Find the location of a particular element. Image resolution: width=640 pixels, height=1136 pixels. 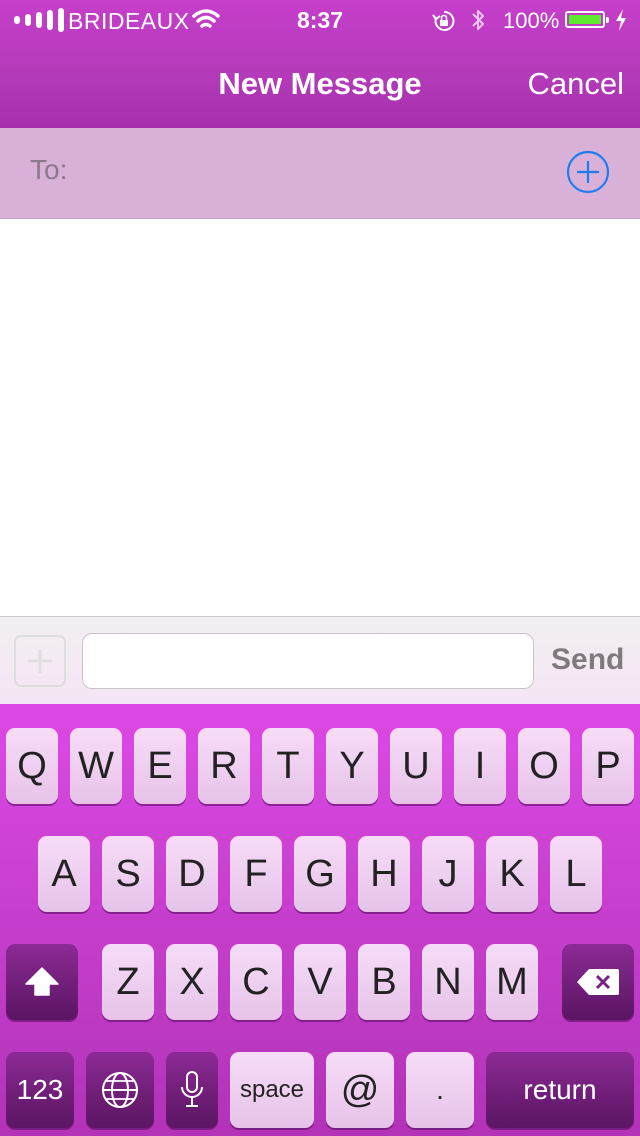

key-h: H is located at coordinates (384, 874).